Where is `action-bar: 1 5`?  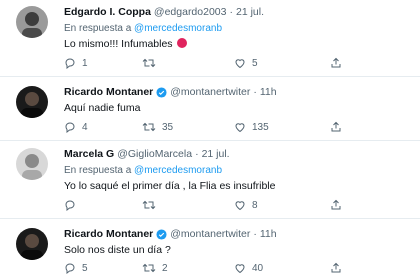
action-bar: 1 5 is located at coordinates (236, 64).